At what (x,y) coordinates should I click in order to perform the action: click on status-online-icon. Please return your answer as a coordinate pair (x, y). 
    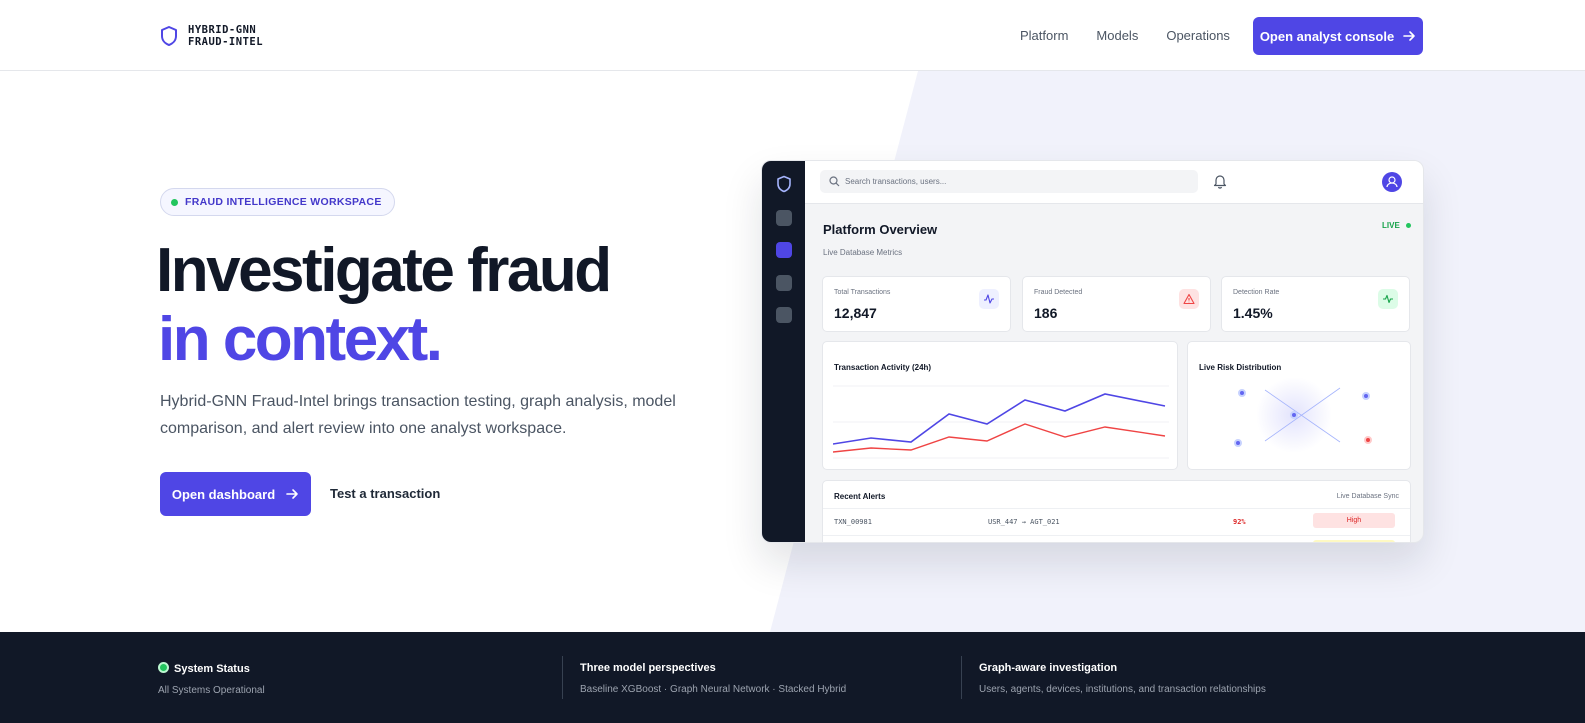
    Looking at the image, I should click on (163, 667).